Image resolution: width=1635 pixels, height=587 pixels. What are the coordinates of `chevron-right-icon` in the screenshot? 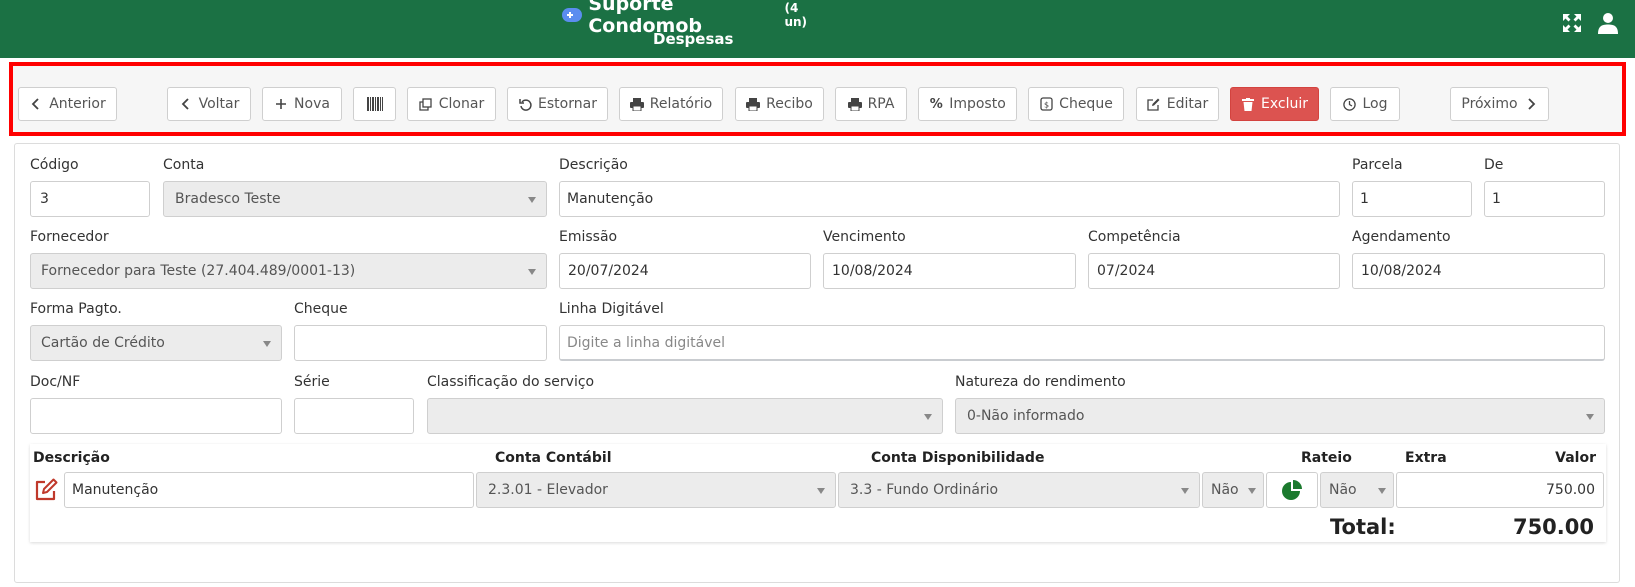 It's located at (1531, 104).